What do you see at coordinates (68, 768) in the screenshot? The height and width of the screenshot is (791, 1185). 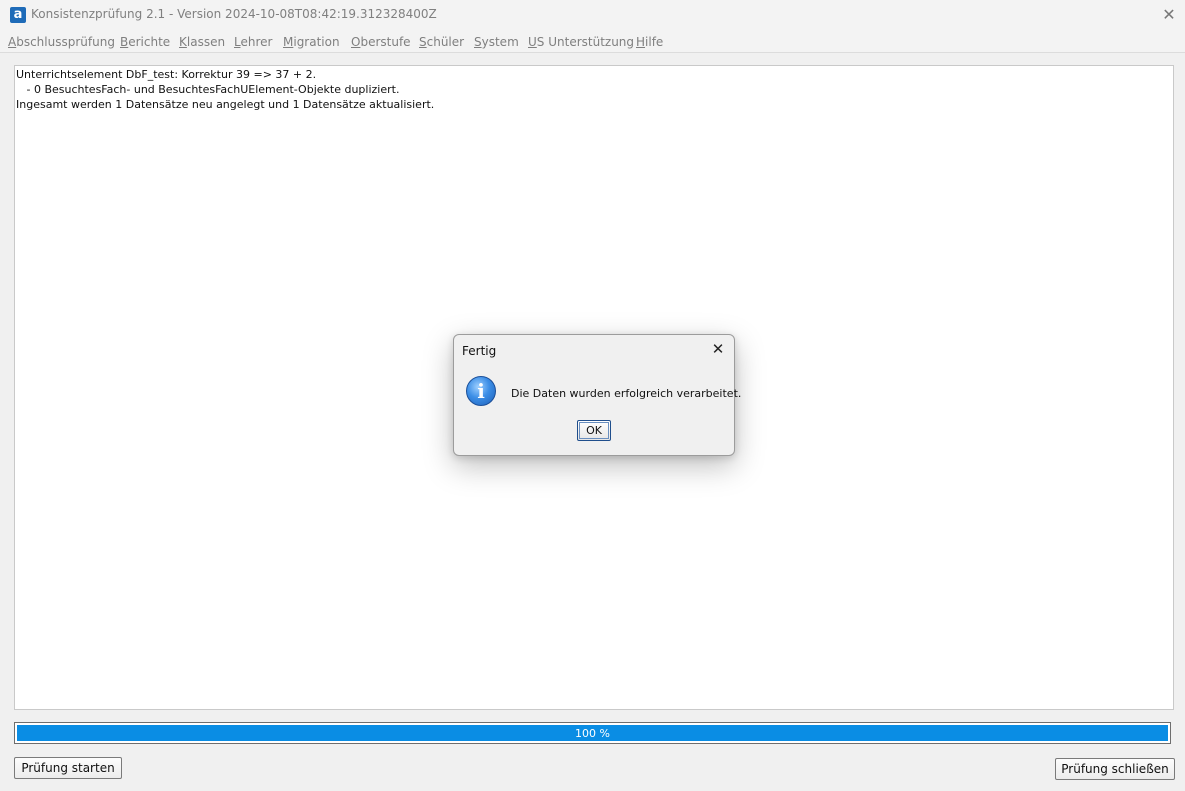 I see `start-check-button: Prüfung starten` at bounding box center [68, 768].